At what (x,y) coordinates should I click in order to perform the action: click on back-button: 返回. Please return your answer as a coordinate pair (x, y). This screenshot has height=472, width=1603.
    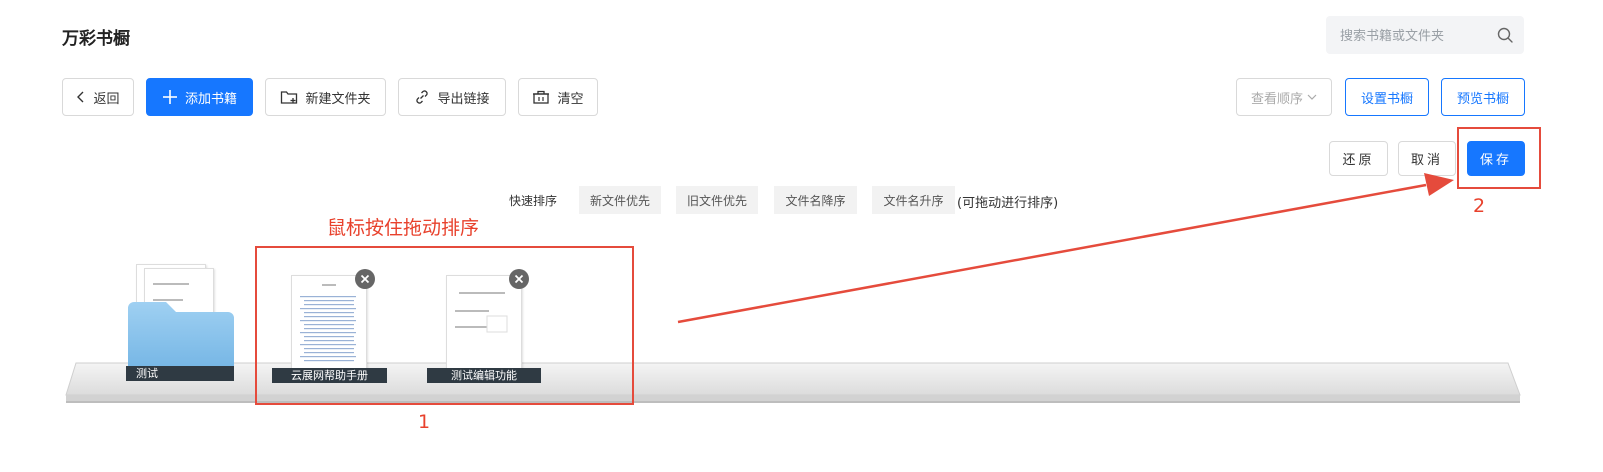
    Looking at the image, I should click on (98, 97).